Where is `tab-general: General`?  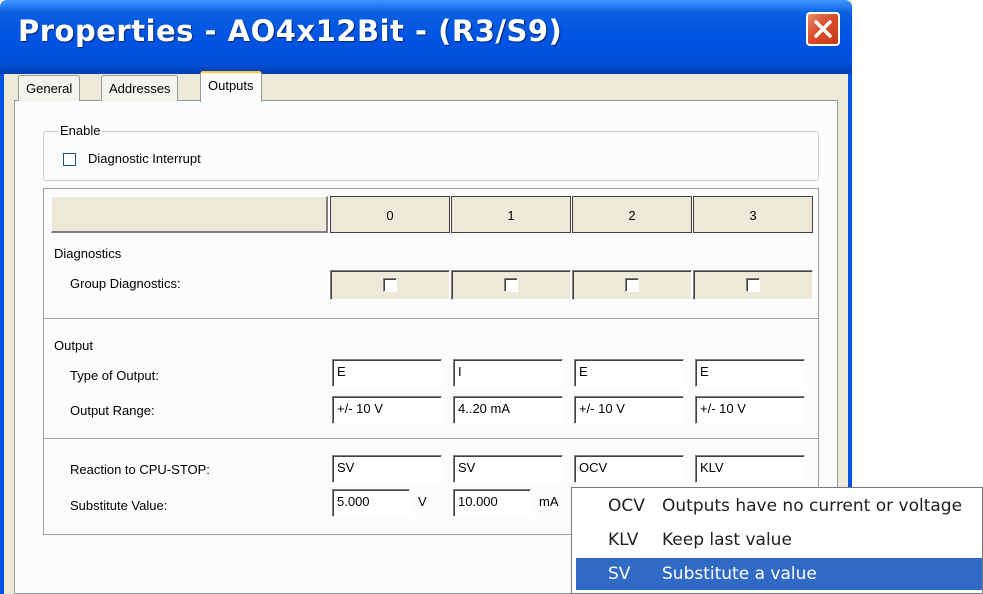 tab-general: General is located at coordinates (49, 88).